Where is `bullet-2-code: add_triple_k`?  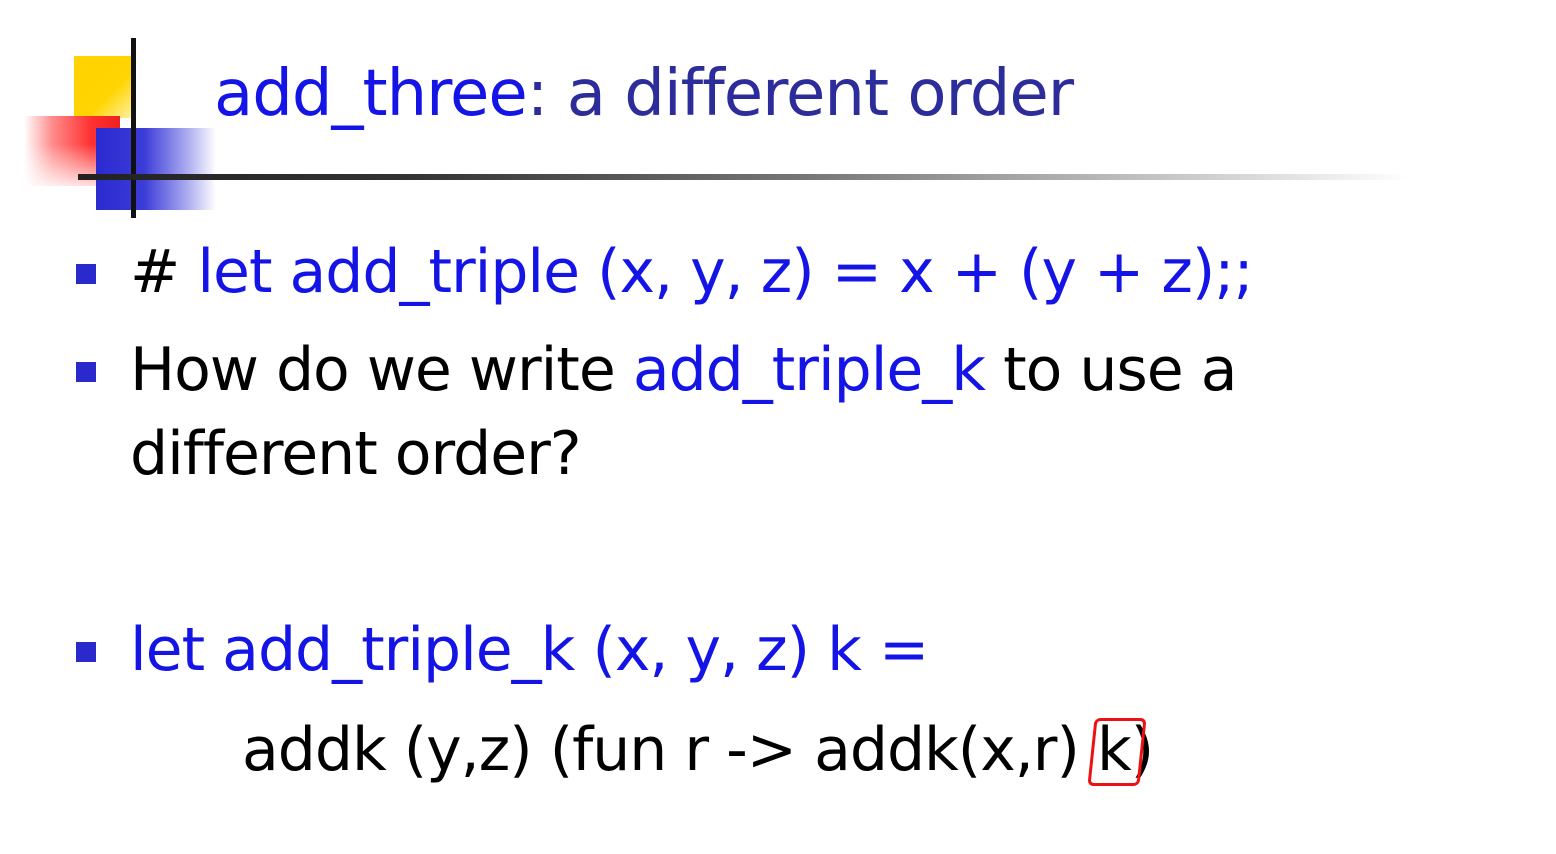 bullet-2-code: add_triple_k is located at coordinates (809, 370).